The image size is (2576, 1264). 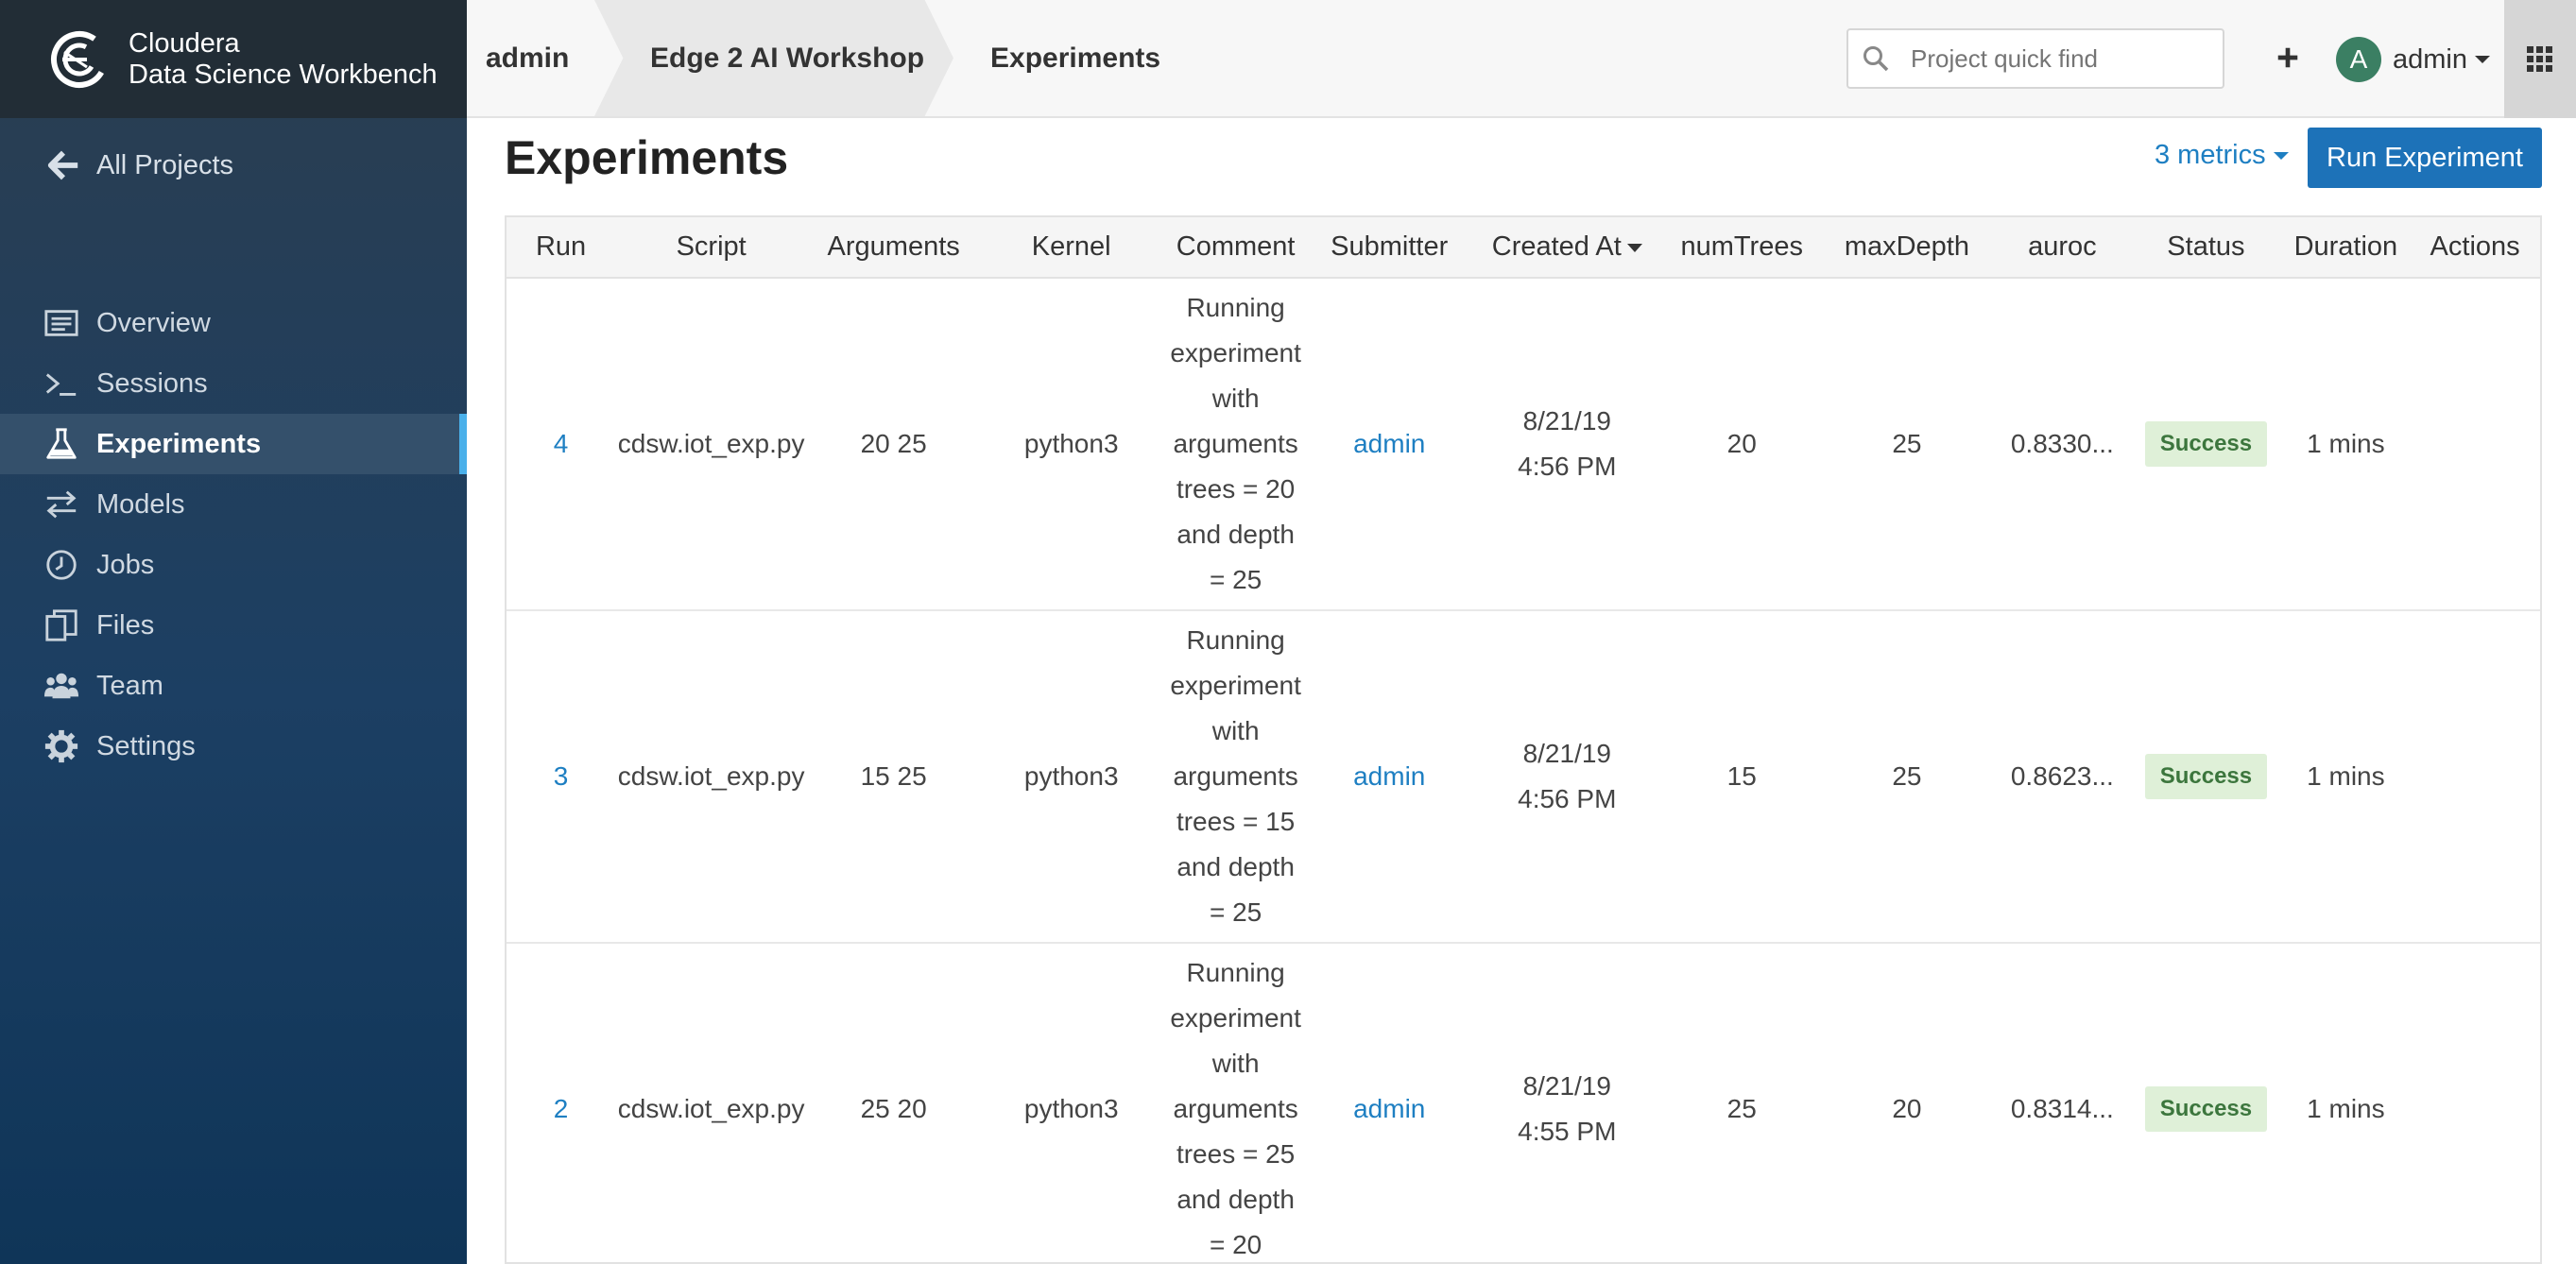 What do you see at coordinates (233, 625) in the screenshot?
I see `sidebar-item-files: Files` at bounding box center [233, 625].